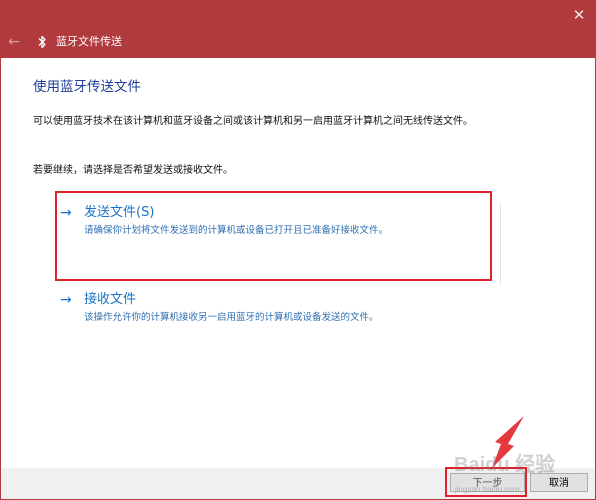 The width and height of the screenshot is (596, 500). What do you see at coordinates (280, 311) in the screenshot?
I see `receive-files-option: → 接收文件 该操作允许你的计算机接收另一启用蓝牙的计算机或设备发送的文件。` at bounding box center [280, 311].